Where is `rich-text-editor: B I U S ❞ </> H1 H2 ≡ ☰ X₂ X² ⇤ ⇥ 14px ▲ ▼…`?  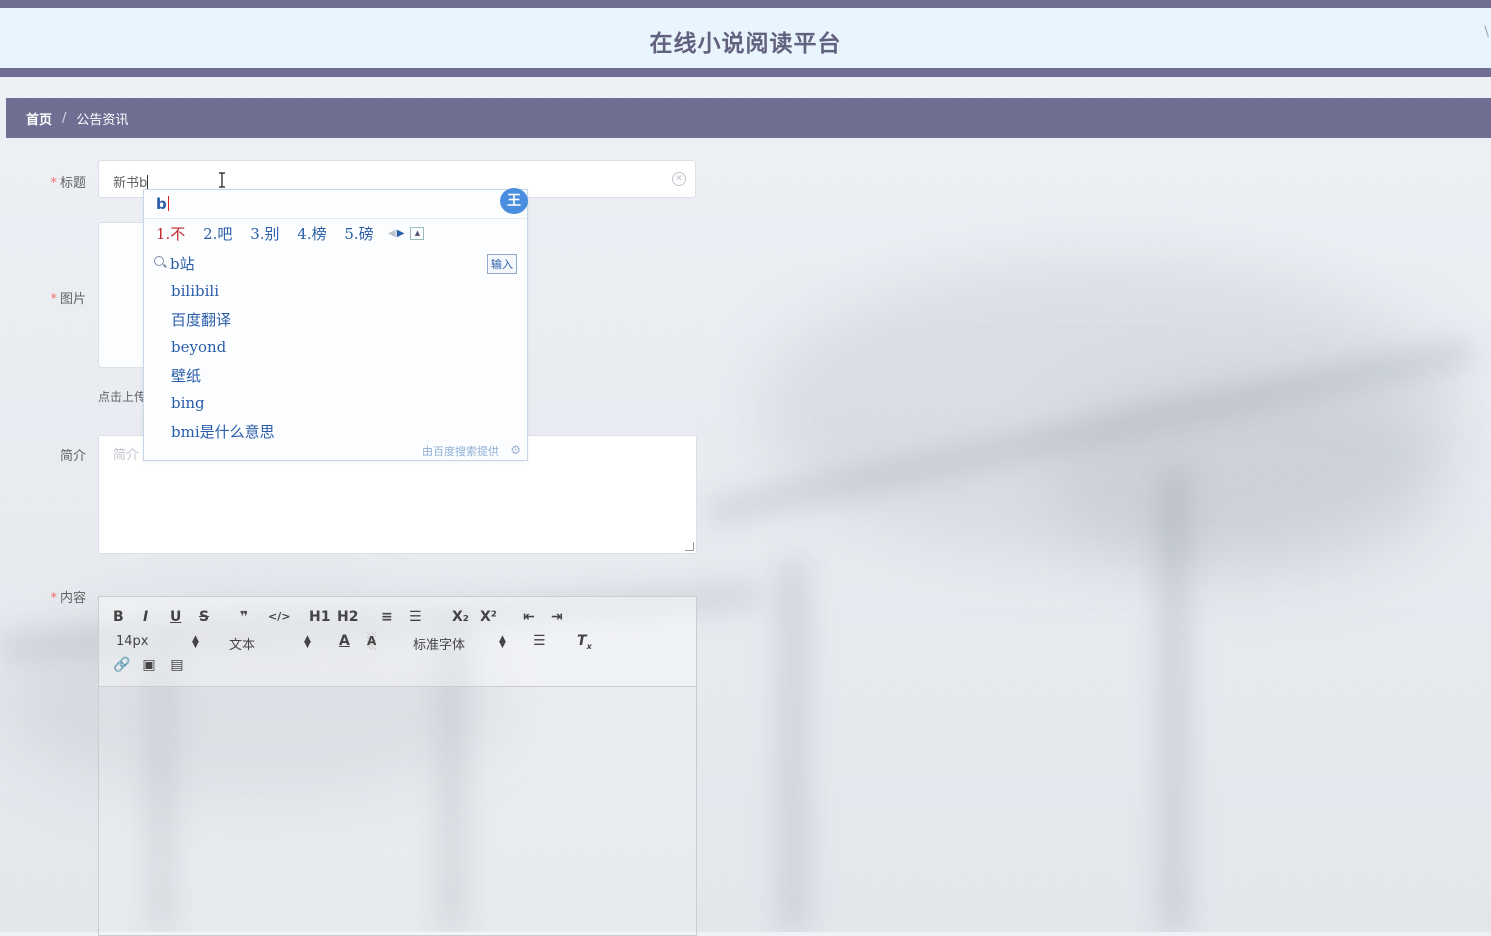 rich-text-editor: B I U S ❞ </> H1 H2 ≡ ☰ X₂ X² ⇤ ⇥ 14px ▲ ▼… is located at coordinates (397, 766).